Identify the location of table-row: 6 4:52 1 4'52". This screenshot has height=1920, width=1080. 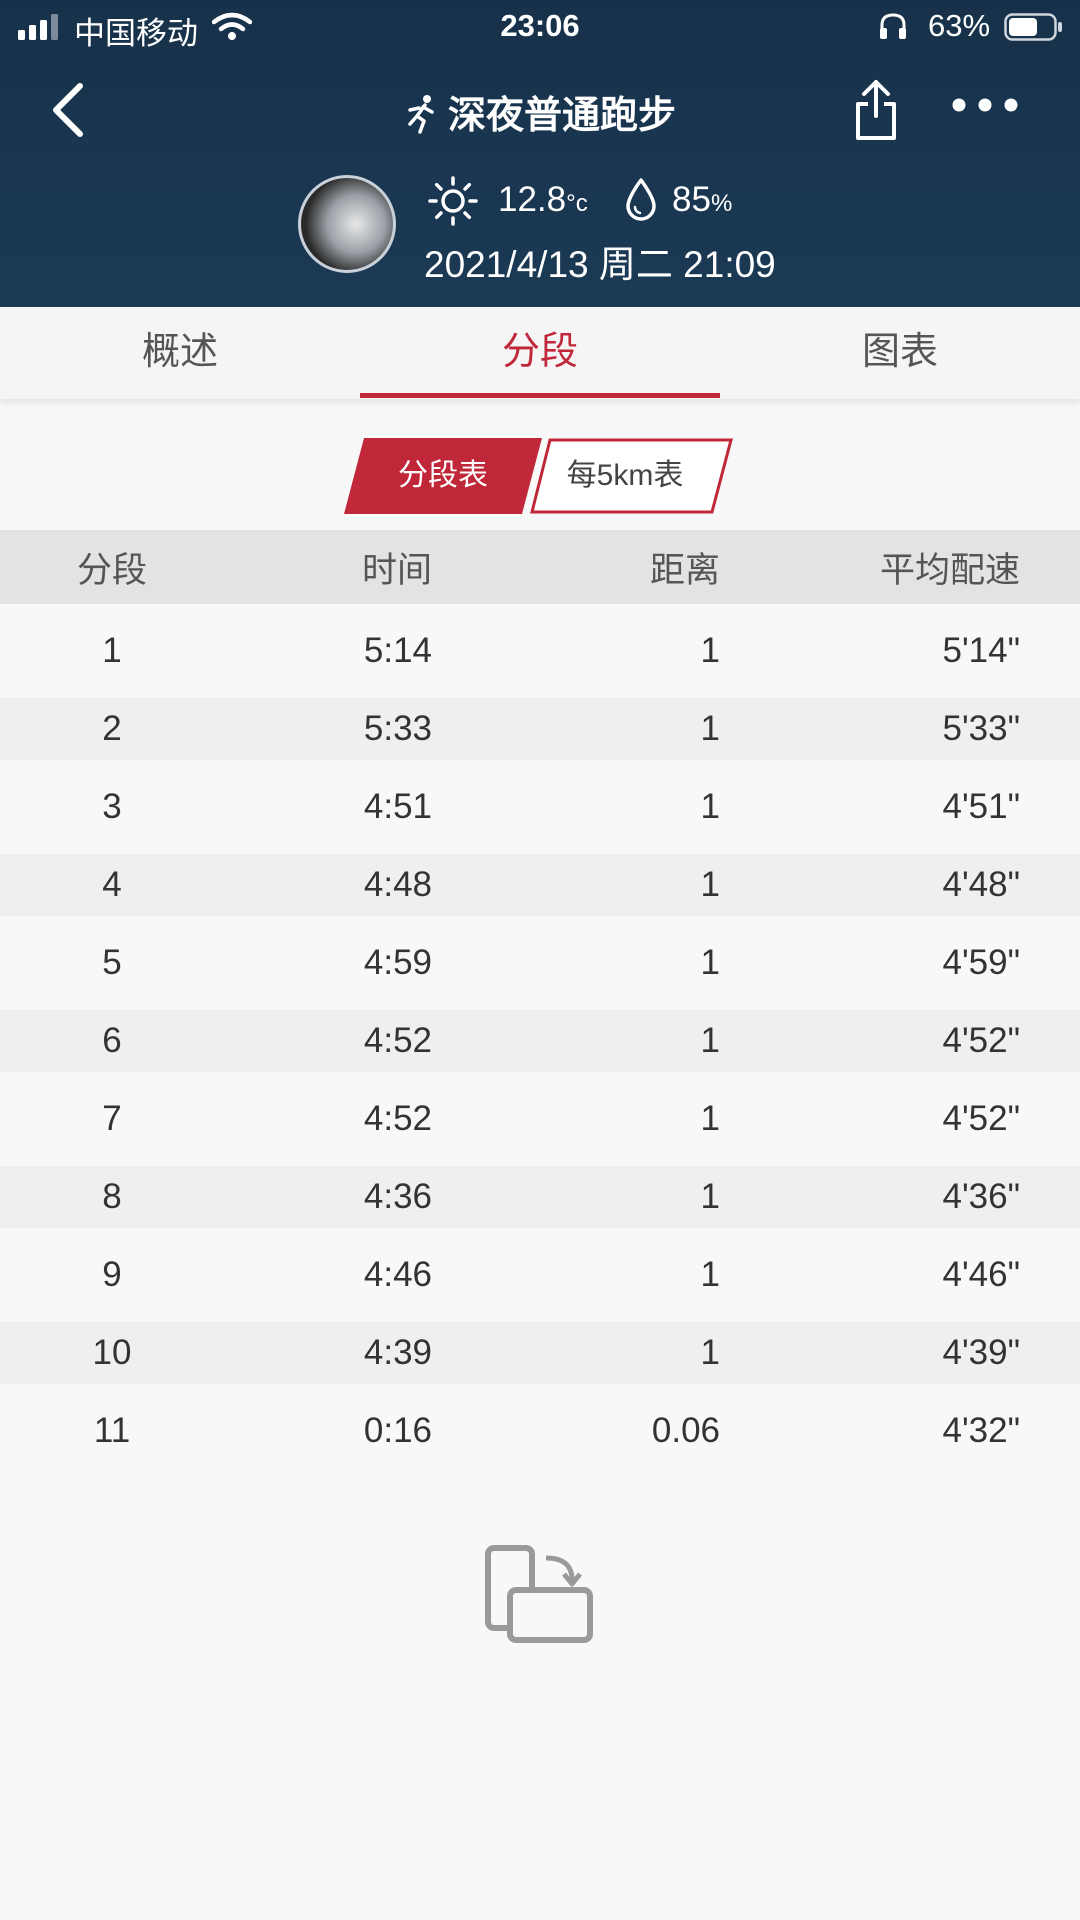
(540, 1041).